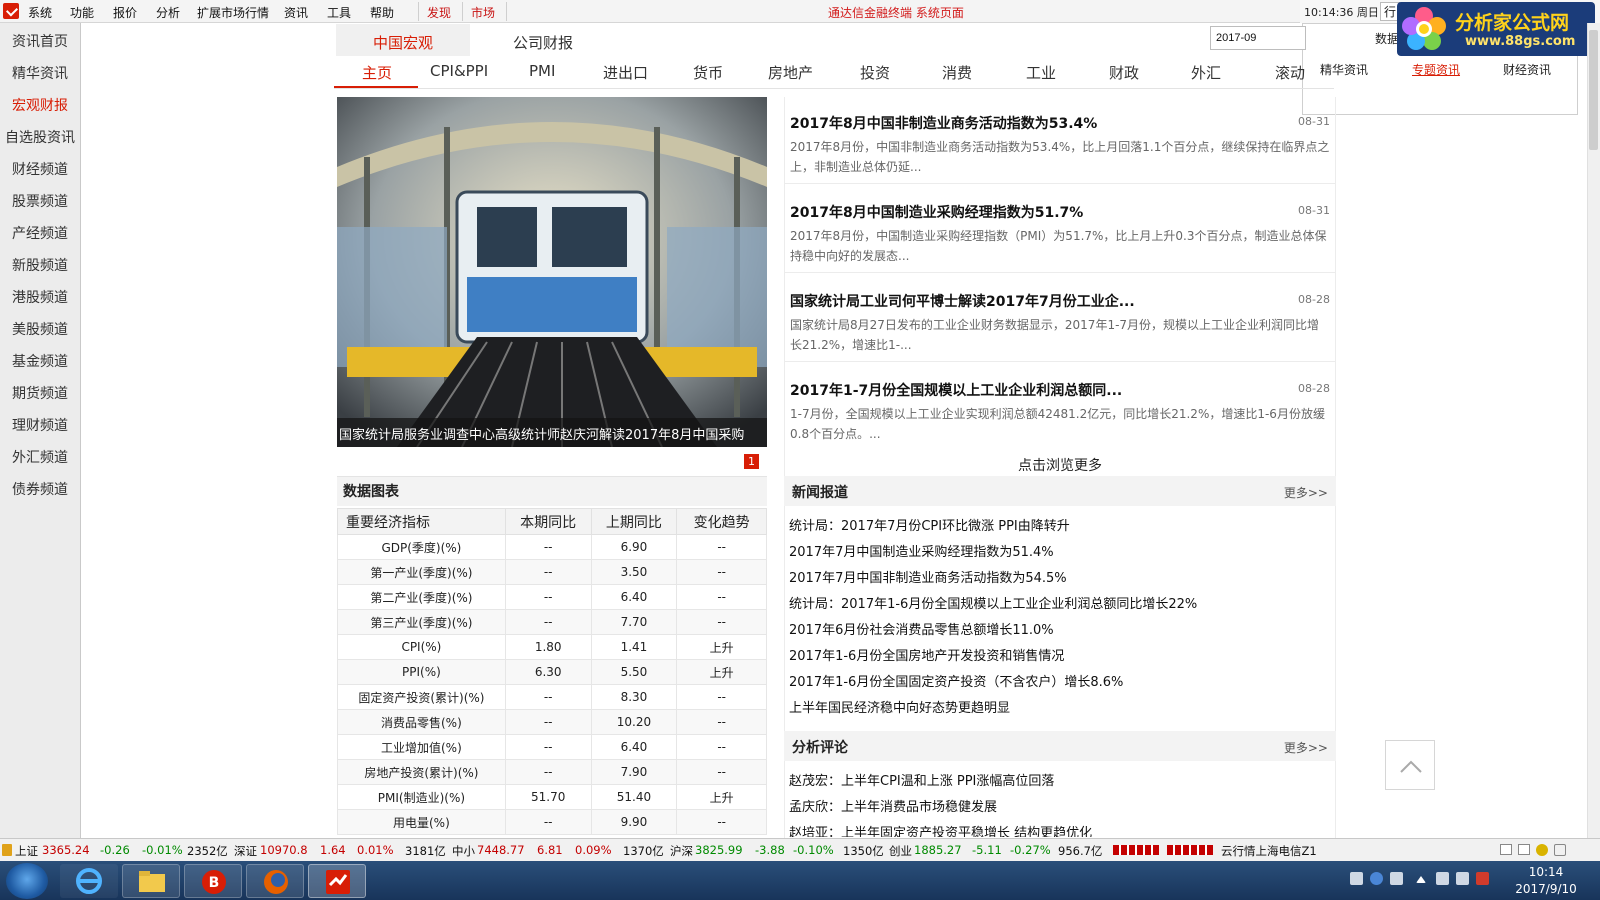 The width and height of the screenshot is (1600, 900). I want to click on news-section-more-link: 更多>>, so click(1306, 492).